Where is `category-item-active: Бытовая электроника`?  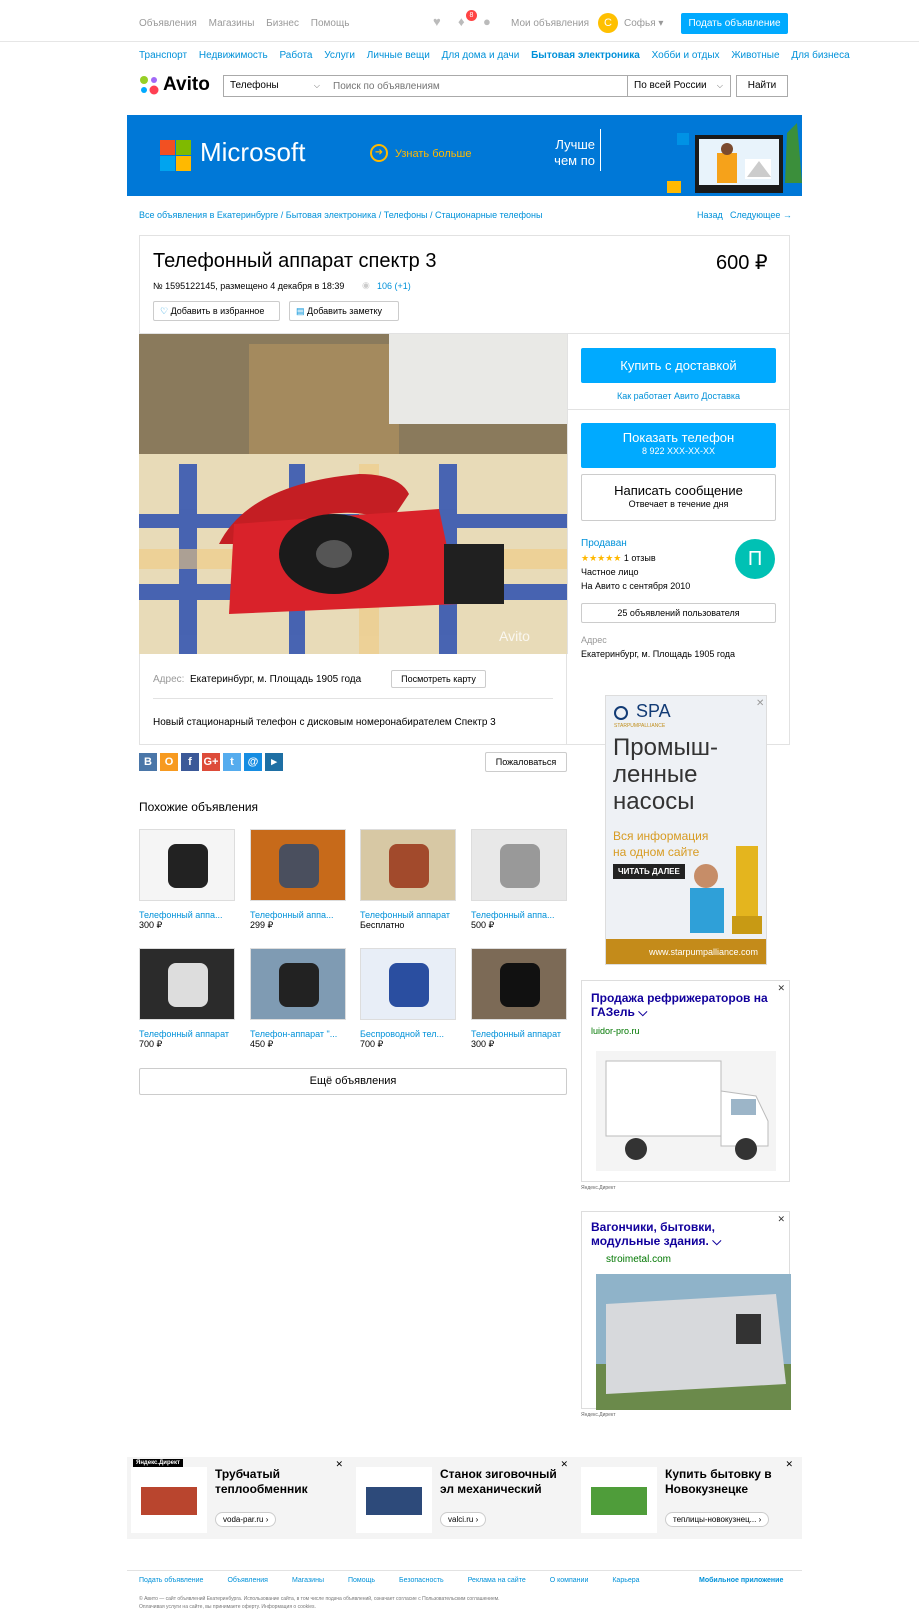
category-item-active: Бытовая электроника is located at coordinates (585, 55).